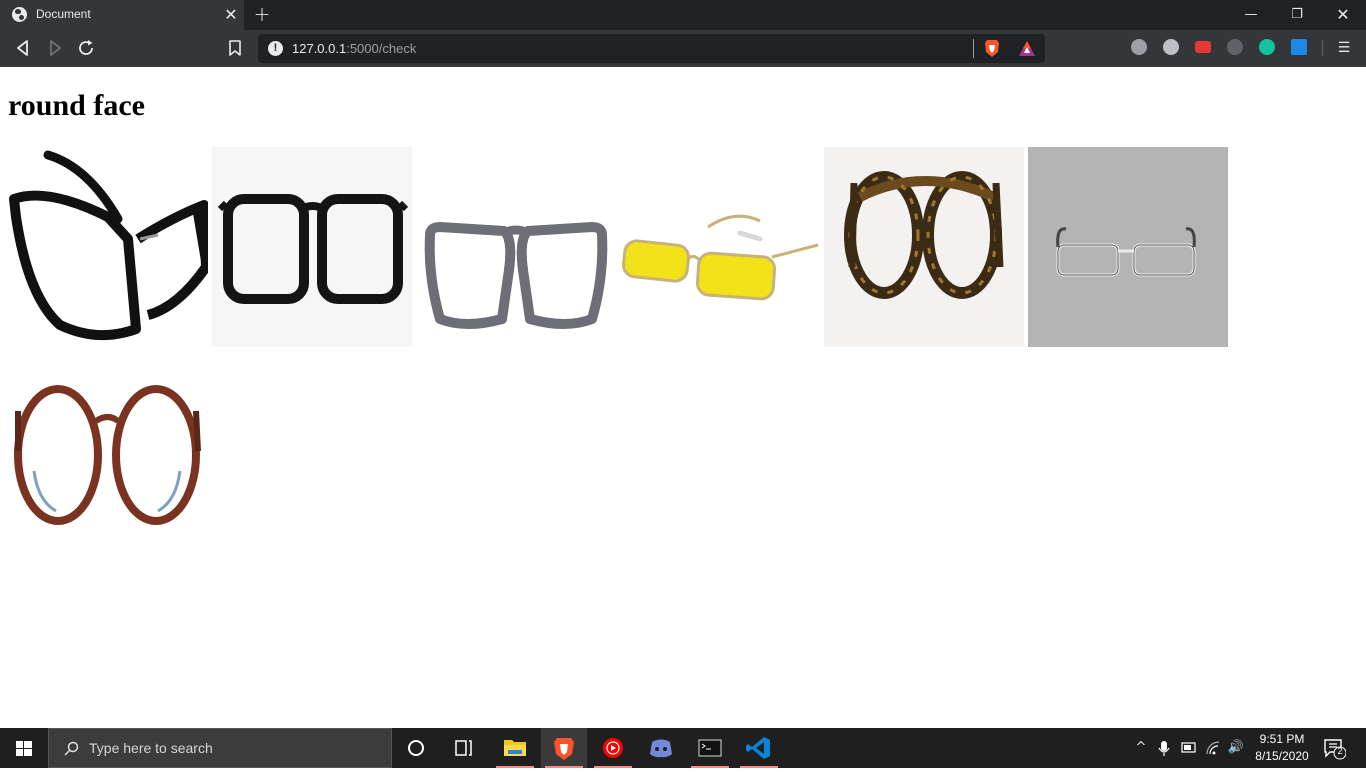 The image size is (1366, 772). What do you see at coordinates (1343, 15) in the screenshot?
I see `close-window-button: ✕` at bounding box center [1343, 15].